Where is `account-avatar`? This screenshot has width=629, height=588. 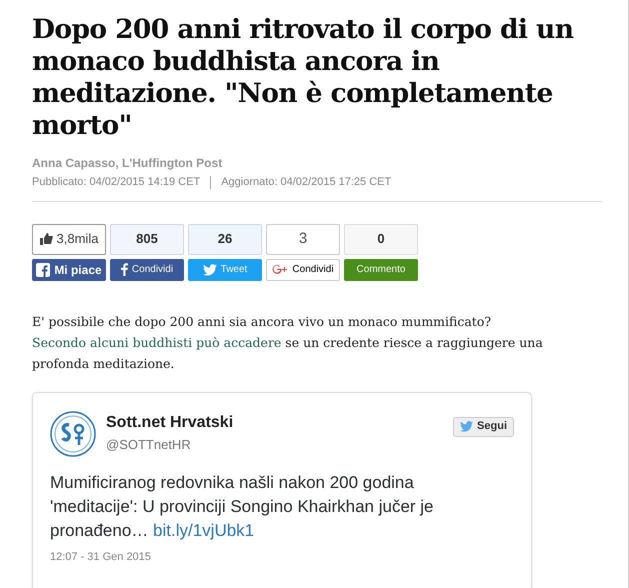 account-avatar is located at coordinates (73, 433).